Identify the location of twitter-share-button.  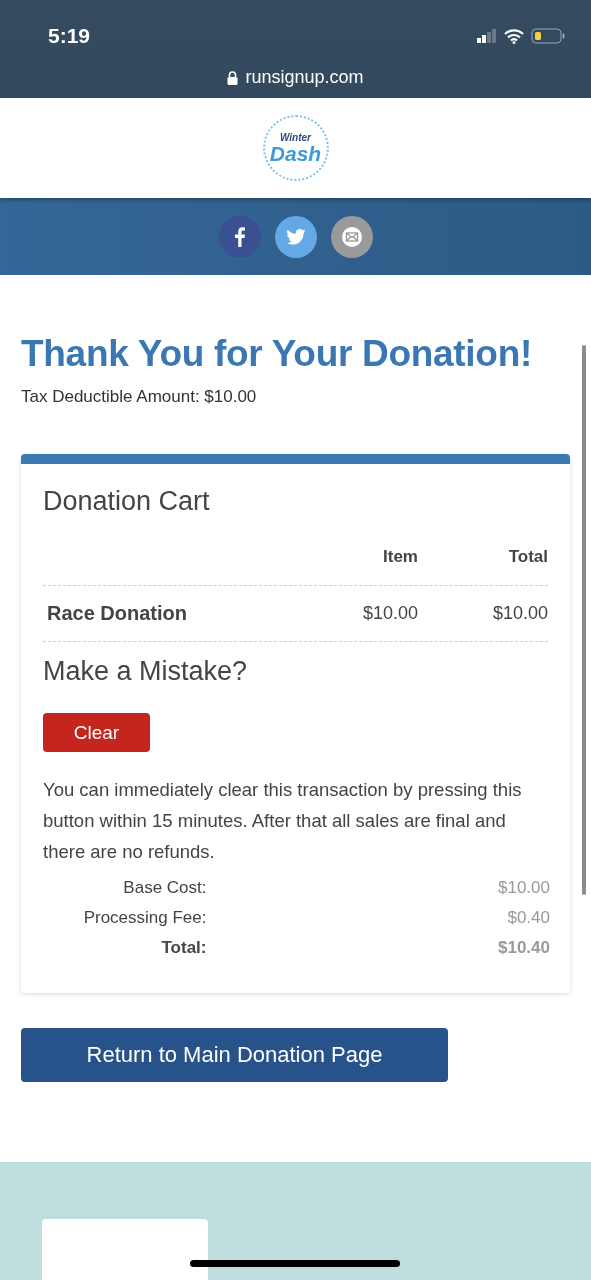
(295, 236).